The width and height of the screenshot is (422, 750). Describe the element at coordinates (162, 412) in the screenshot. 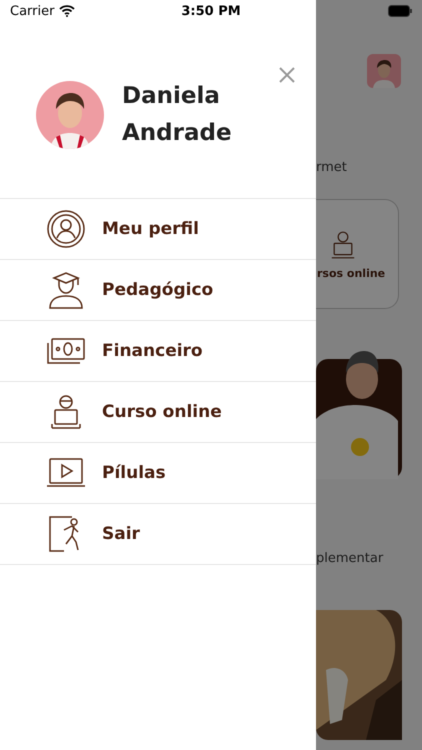

I see `menu-item: Curso online` at that location.